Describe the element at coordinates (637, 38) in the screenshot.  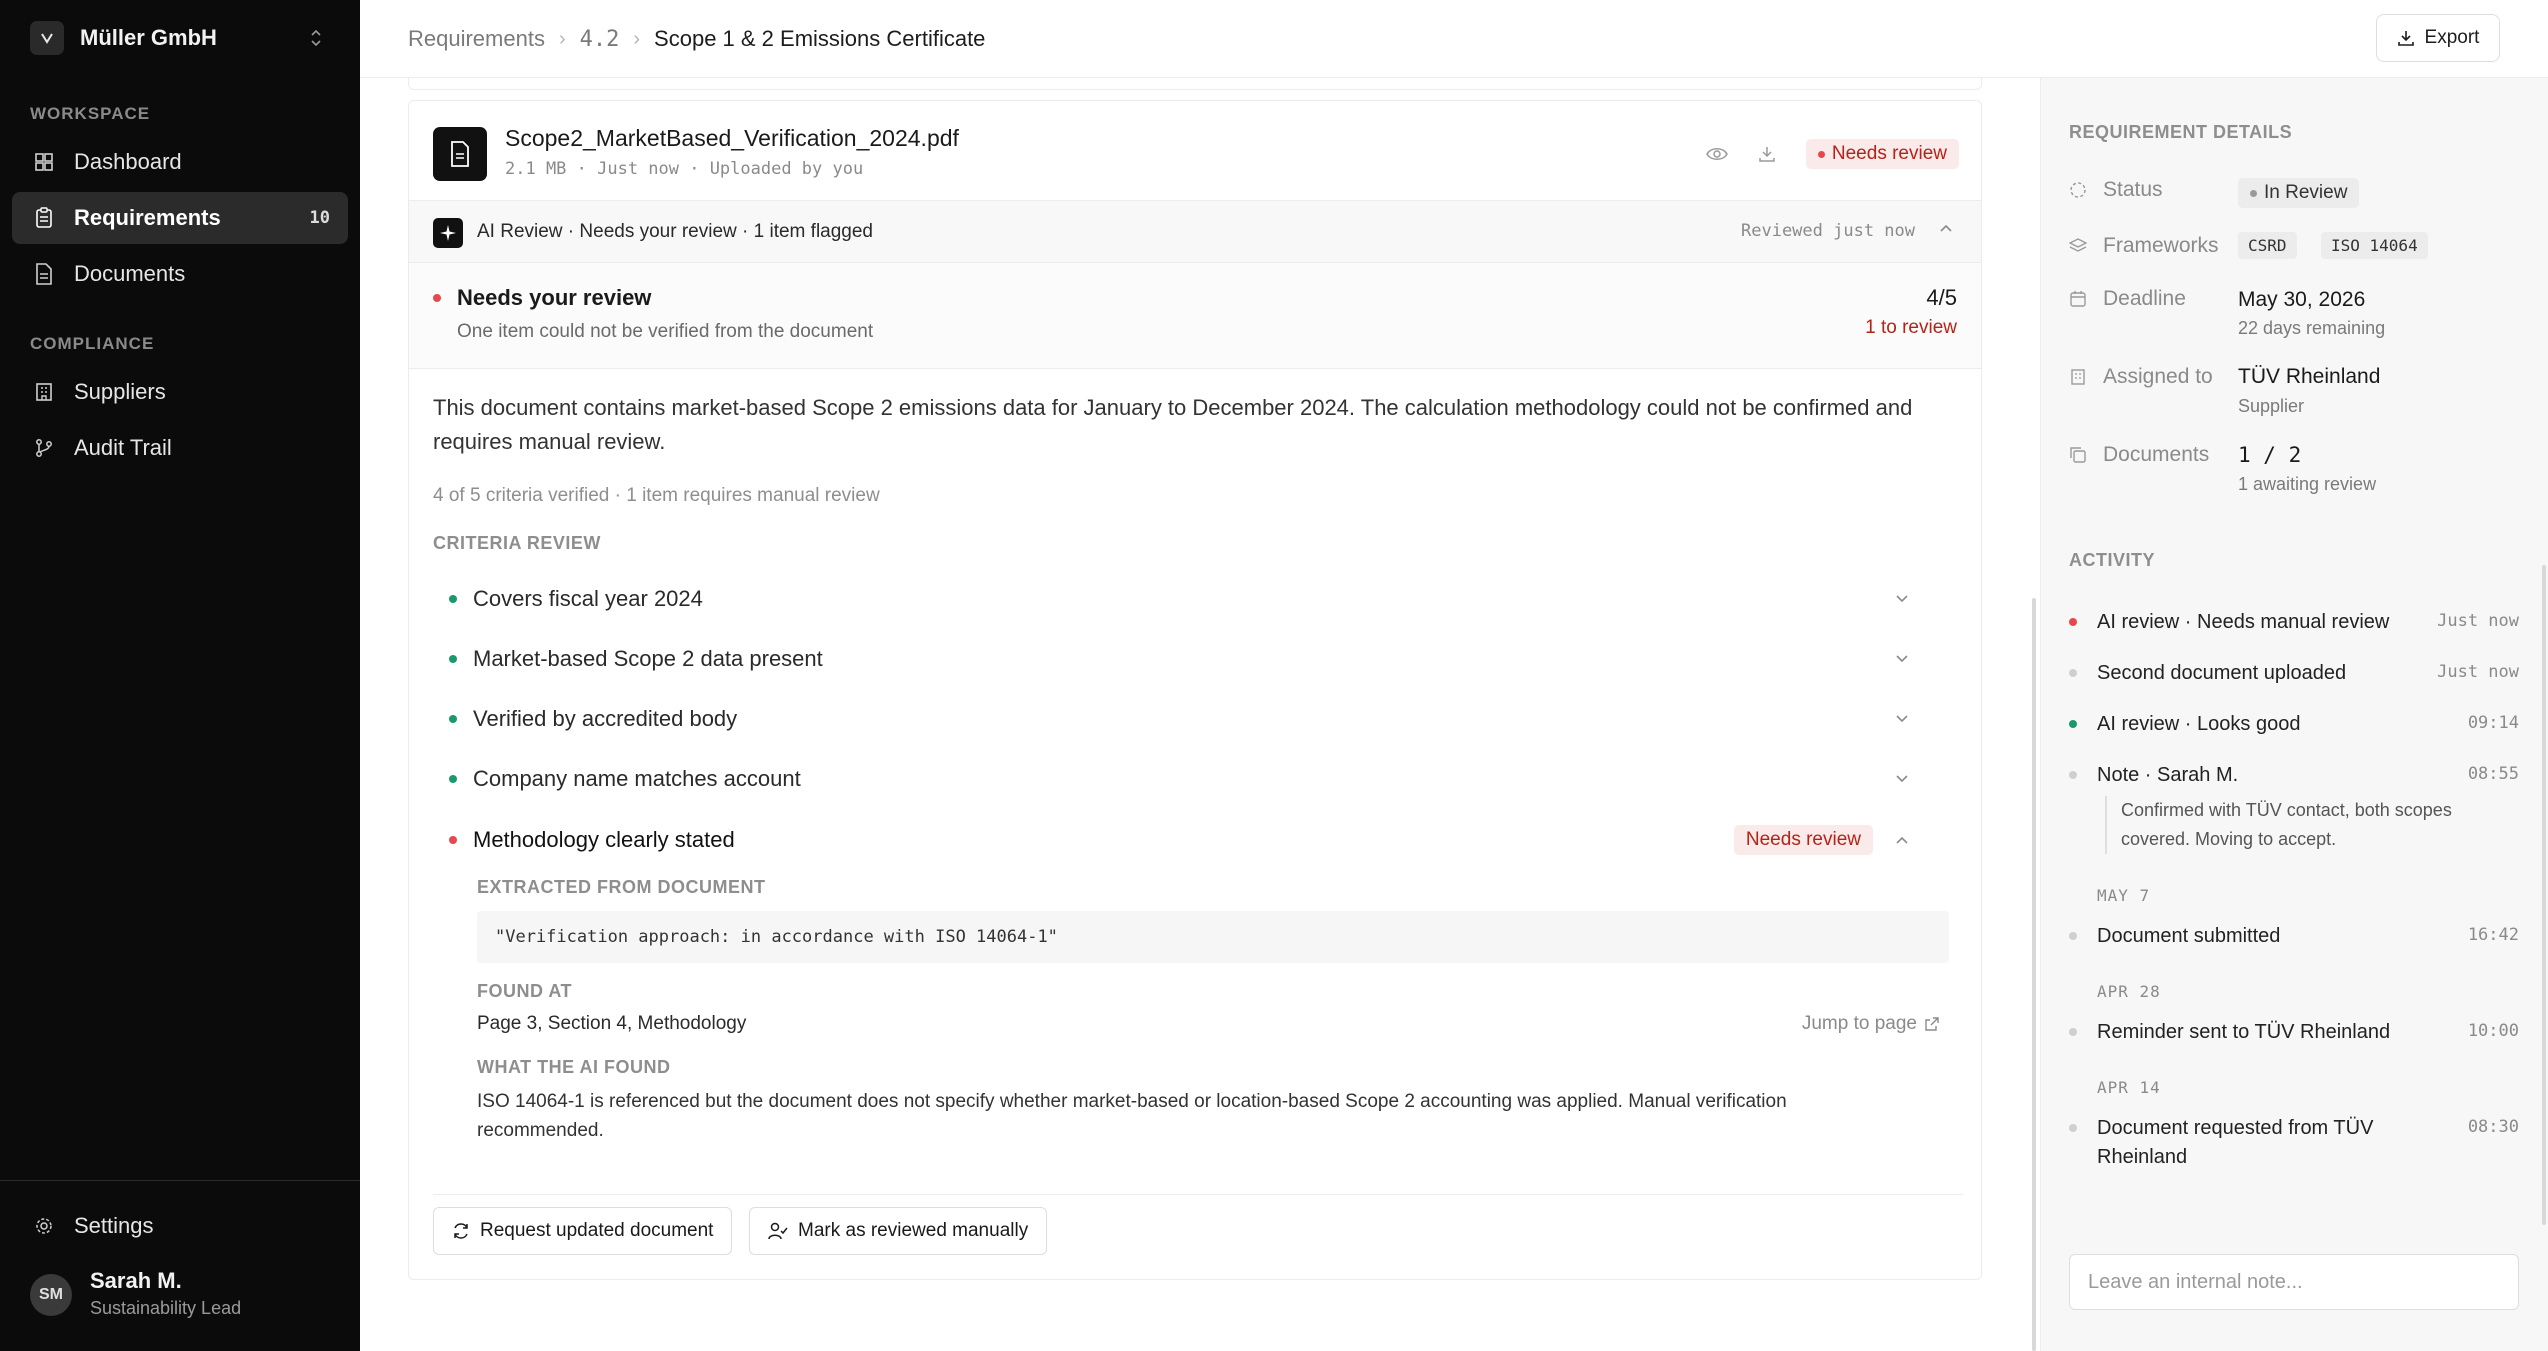
I see `chevron-right-icon: ›` at that location.